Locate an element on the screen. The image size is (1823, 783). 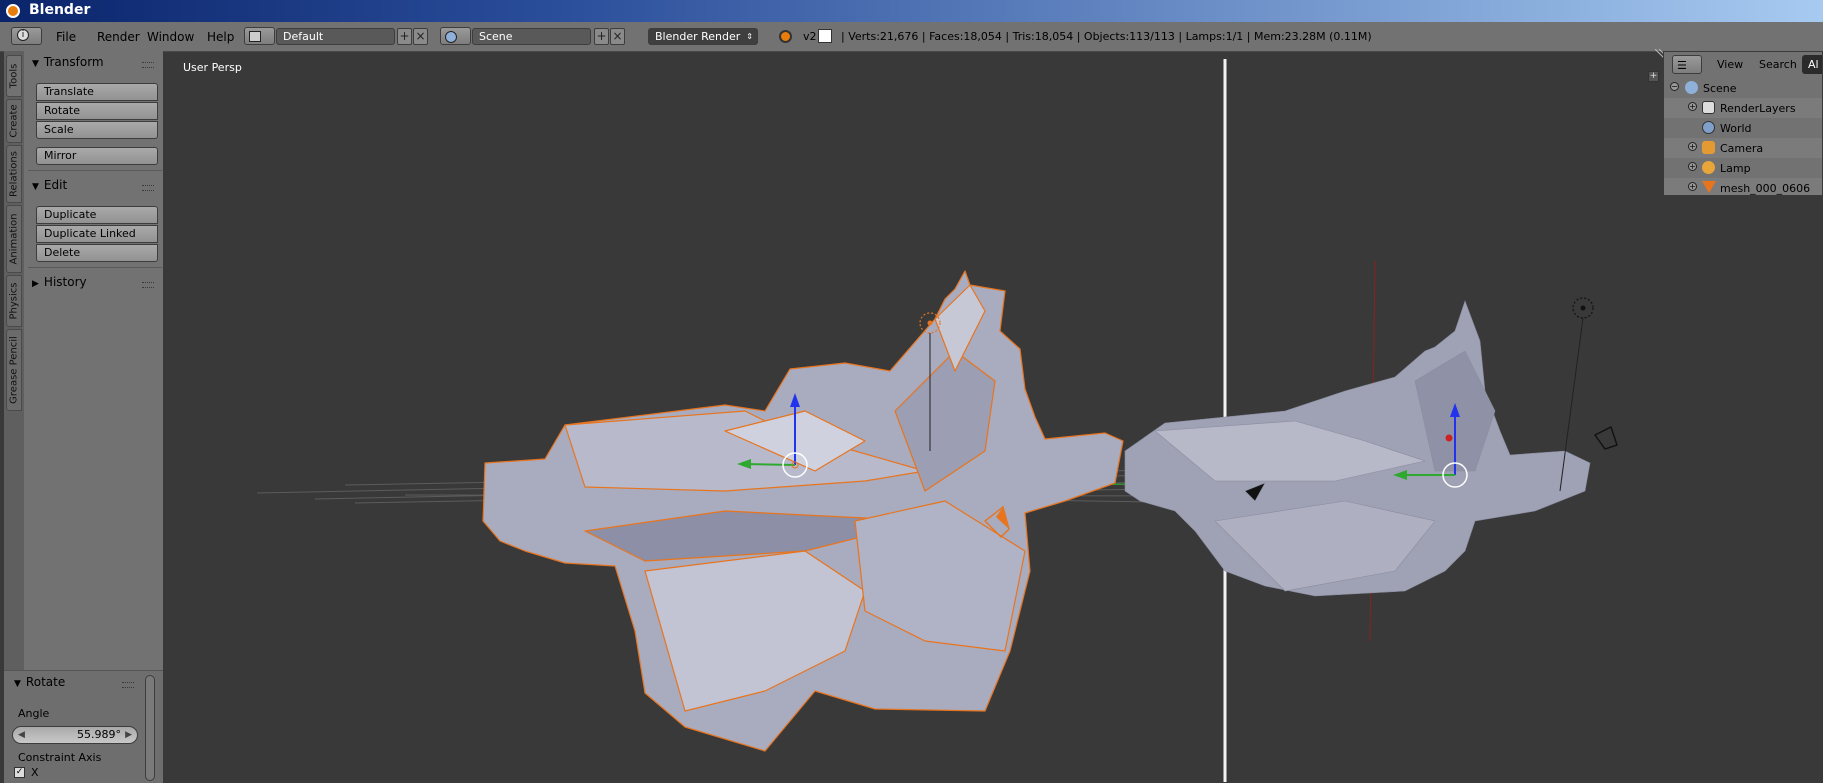
menu-window: Window is located at coordinates (170, 37).